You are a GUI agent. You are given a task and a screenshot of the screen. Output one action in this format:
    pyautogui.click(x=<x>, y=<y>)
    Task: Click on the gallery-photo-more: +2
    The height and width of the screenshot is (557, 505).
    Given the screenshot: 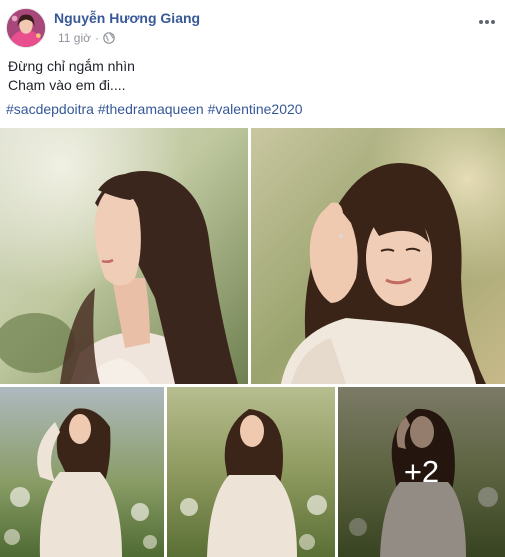 What is the action you would take?
    pyautogui.click(x=421, y=472)
    